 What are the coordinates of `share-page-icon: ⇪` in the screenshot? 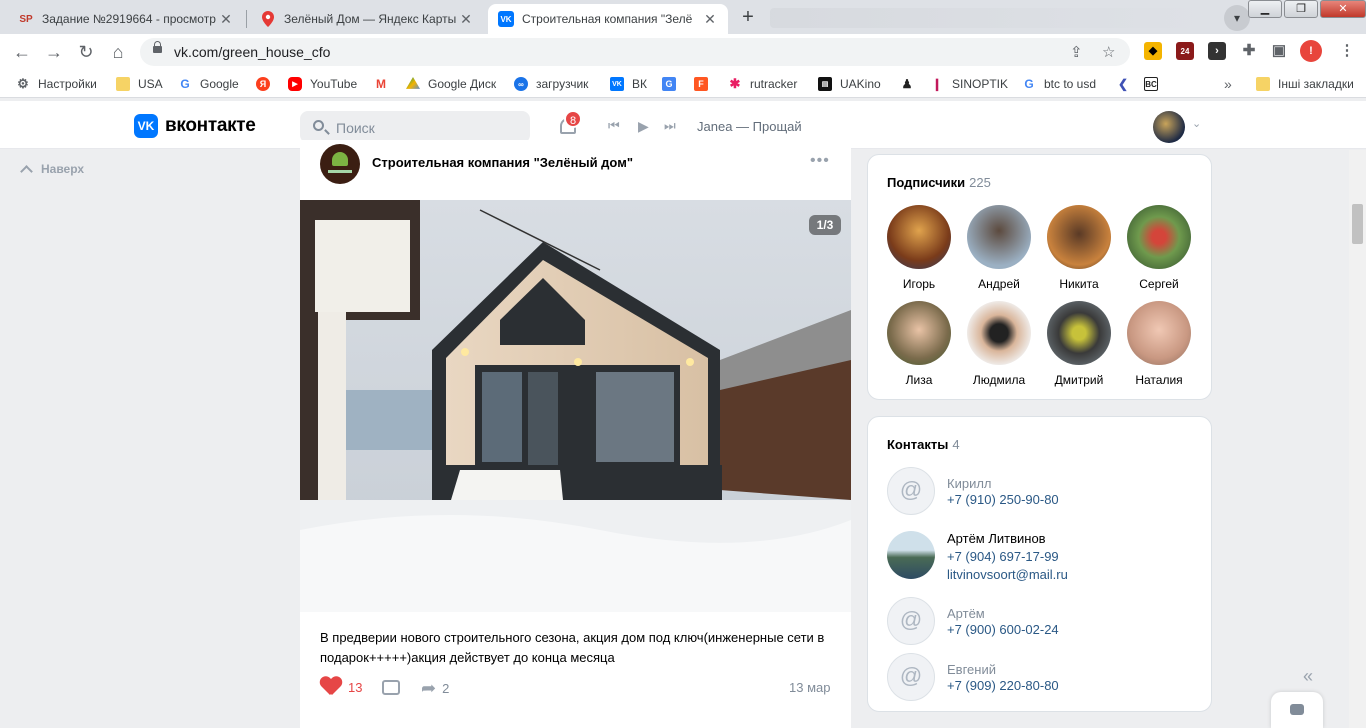 It's located at (1076, 52).